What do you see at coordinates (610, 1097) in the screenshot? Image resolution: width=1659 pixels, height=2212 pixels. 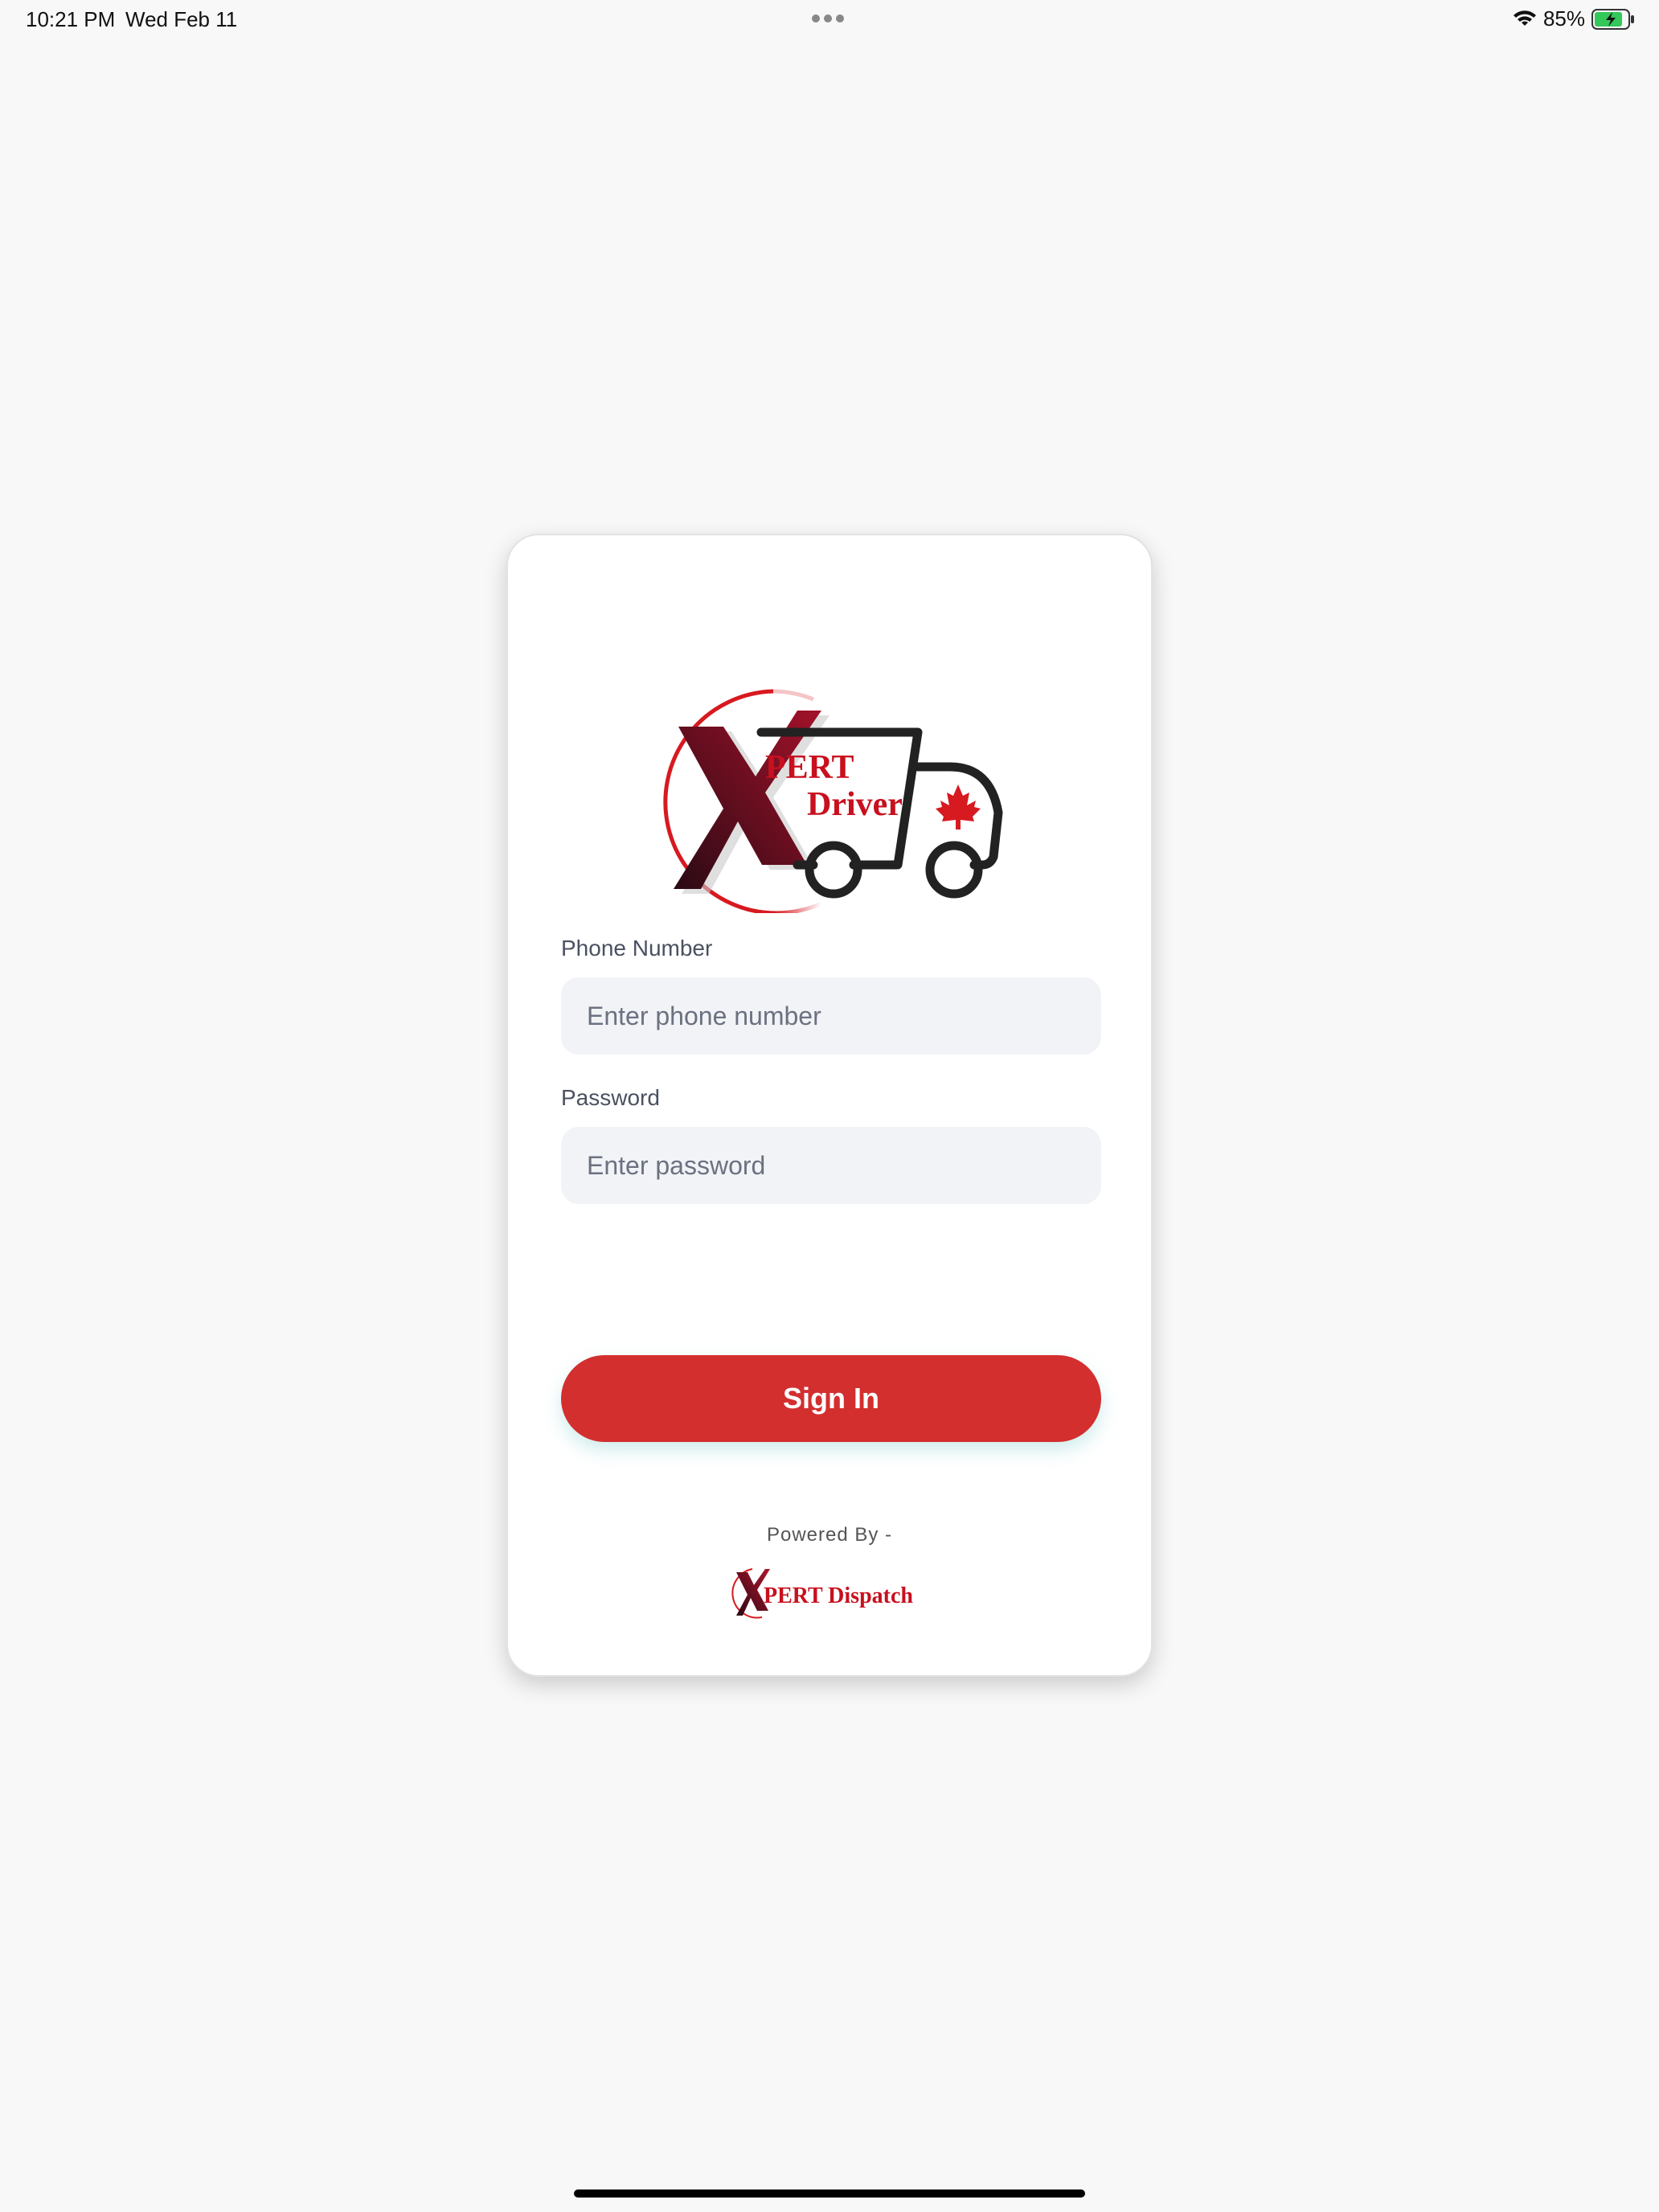 I see `password-label: Password` at bounding box center [610, 1097].